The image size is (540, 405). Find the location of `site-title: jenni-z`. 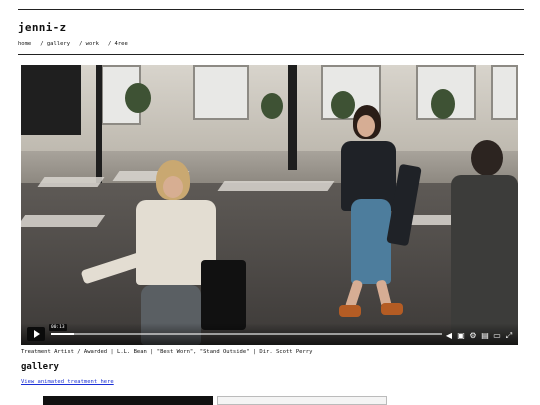

site-title: jenni-z is located at coordinates (42, 27).